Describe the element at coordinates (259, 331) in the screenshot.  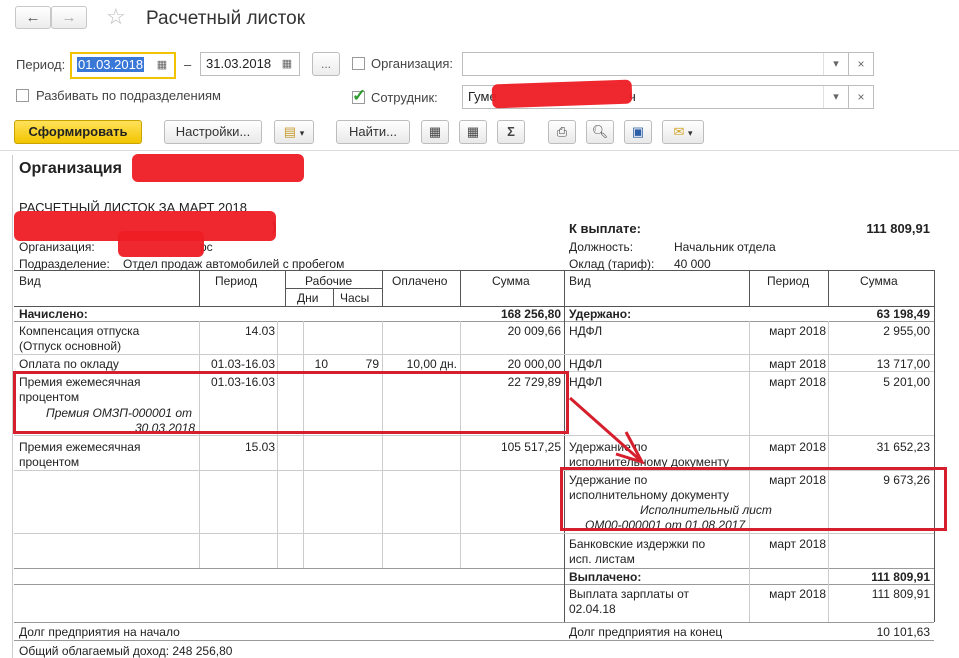
I see `accrual-period: 14.03` at that location.